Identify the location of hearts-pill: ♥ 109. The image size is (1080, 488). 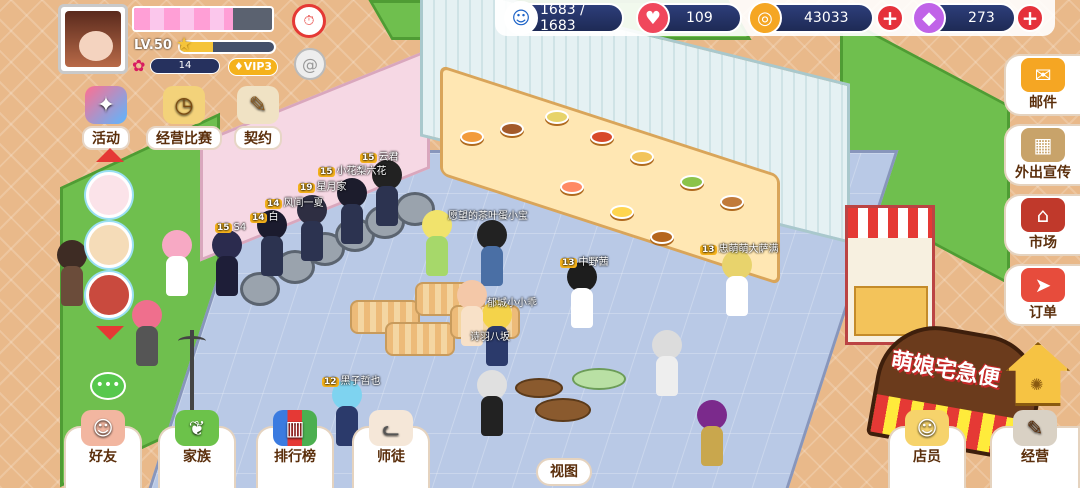
(689, 18).